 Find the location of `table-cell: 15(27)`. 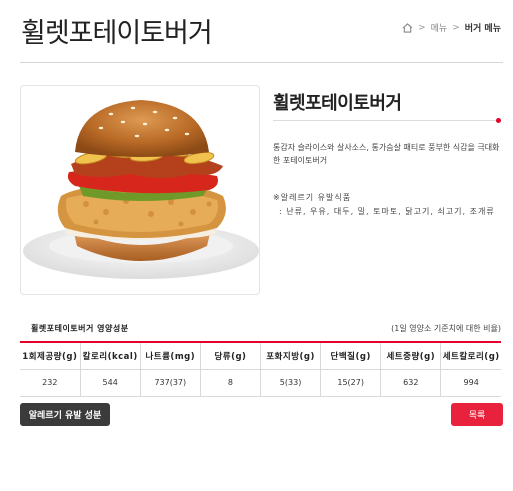

table-cell: 15(27) is located at coordinates (350, 383).